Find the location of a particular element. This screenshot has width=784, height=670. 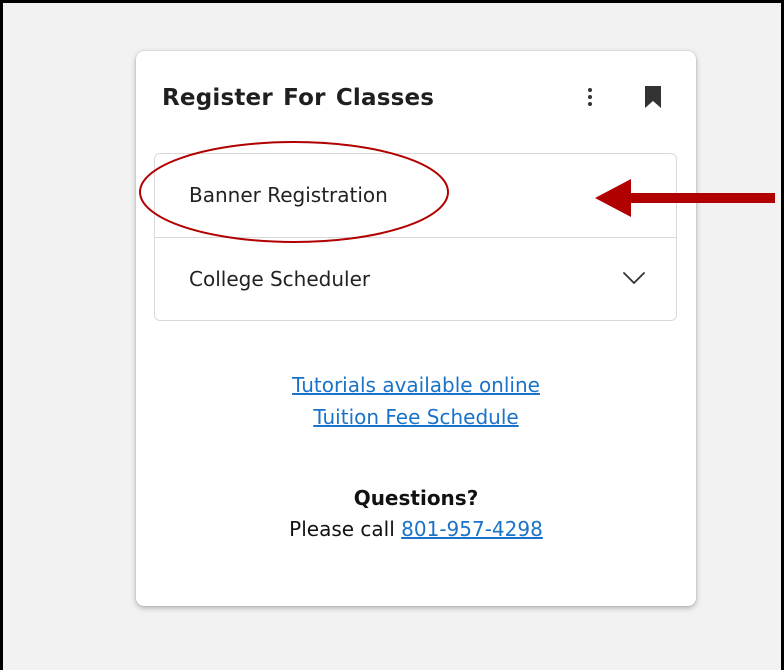

more-options-button is located at coordinates (590, 97).